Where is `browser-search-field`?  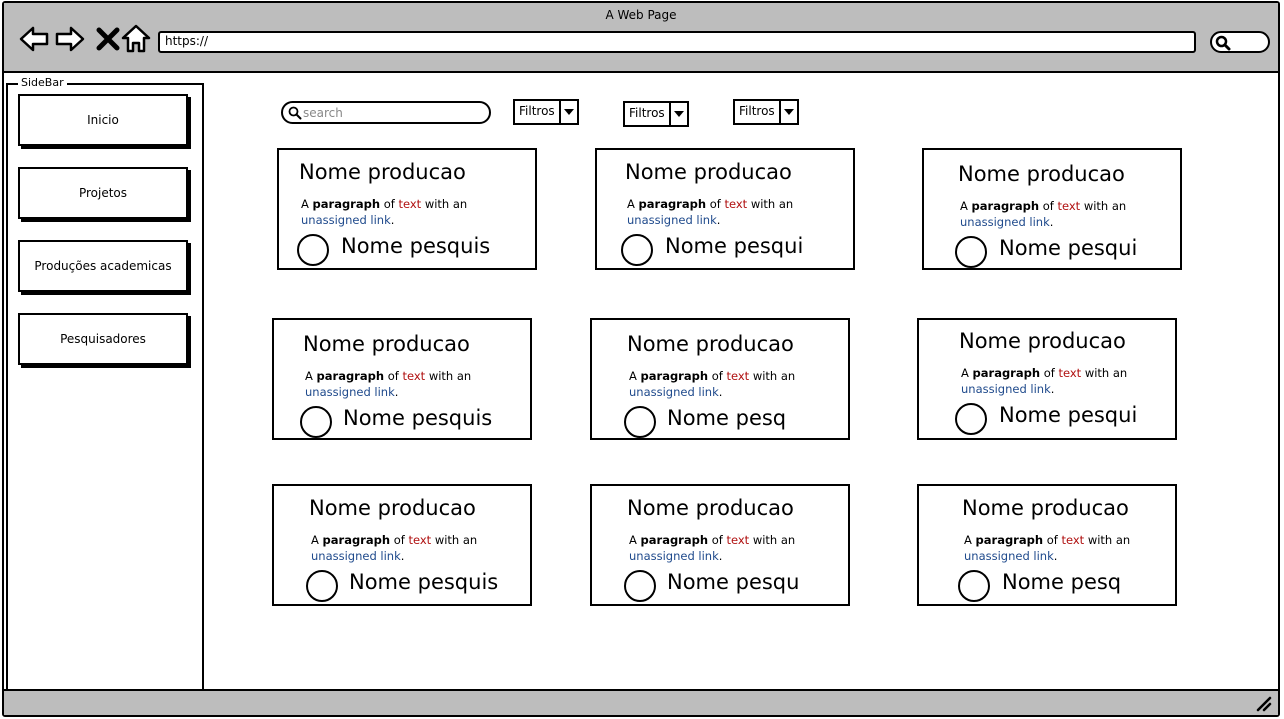 browser-search-field is located at coordinates (1240, 42).